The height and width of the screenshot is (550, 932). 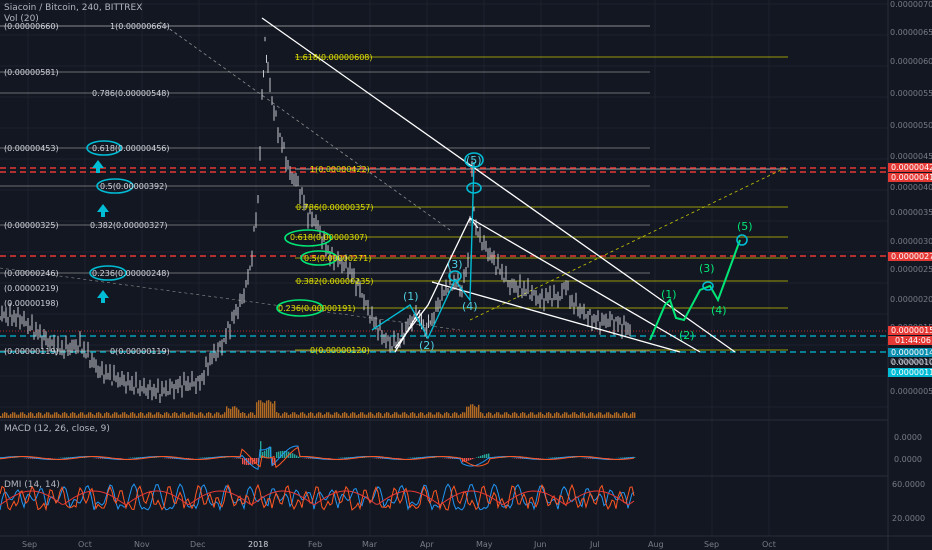 I want to click on symbol-title: Siacoin / Bitcoin, 240, BITTREX, so click(x=73, y=8).